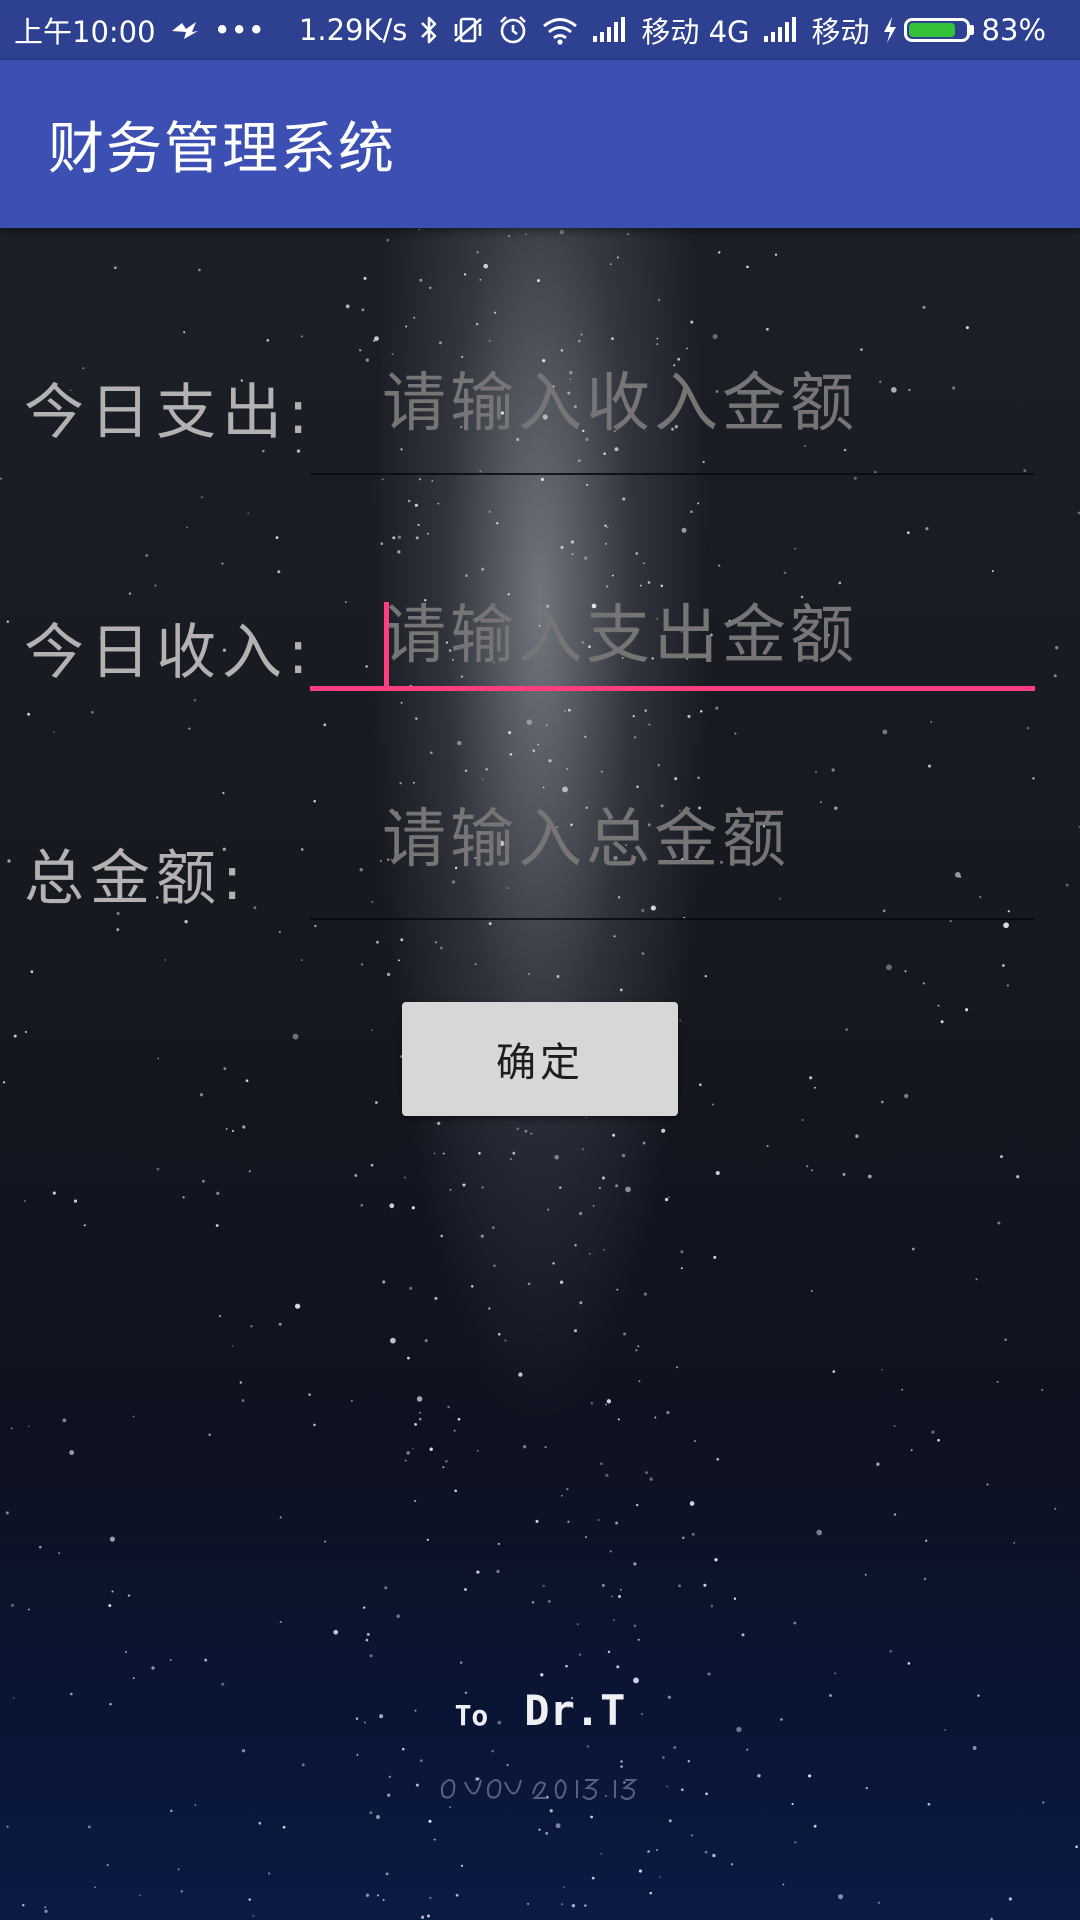 The height and width of the screenshot is (1920, 1080). Describe the element at coordinates (540, 144) in the screenshot. I see `app-bar: 财务管理系统` at that location.